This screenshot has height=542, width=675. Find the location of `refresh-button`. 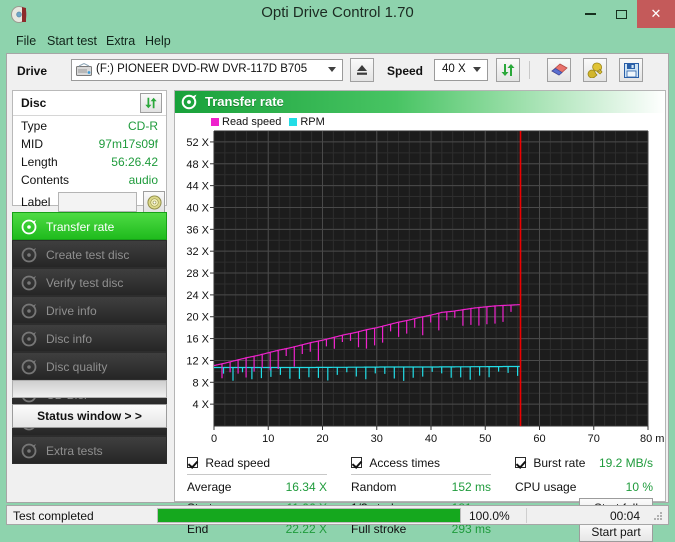

refresh-button is located at coordinates (508, 70).